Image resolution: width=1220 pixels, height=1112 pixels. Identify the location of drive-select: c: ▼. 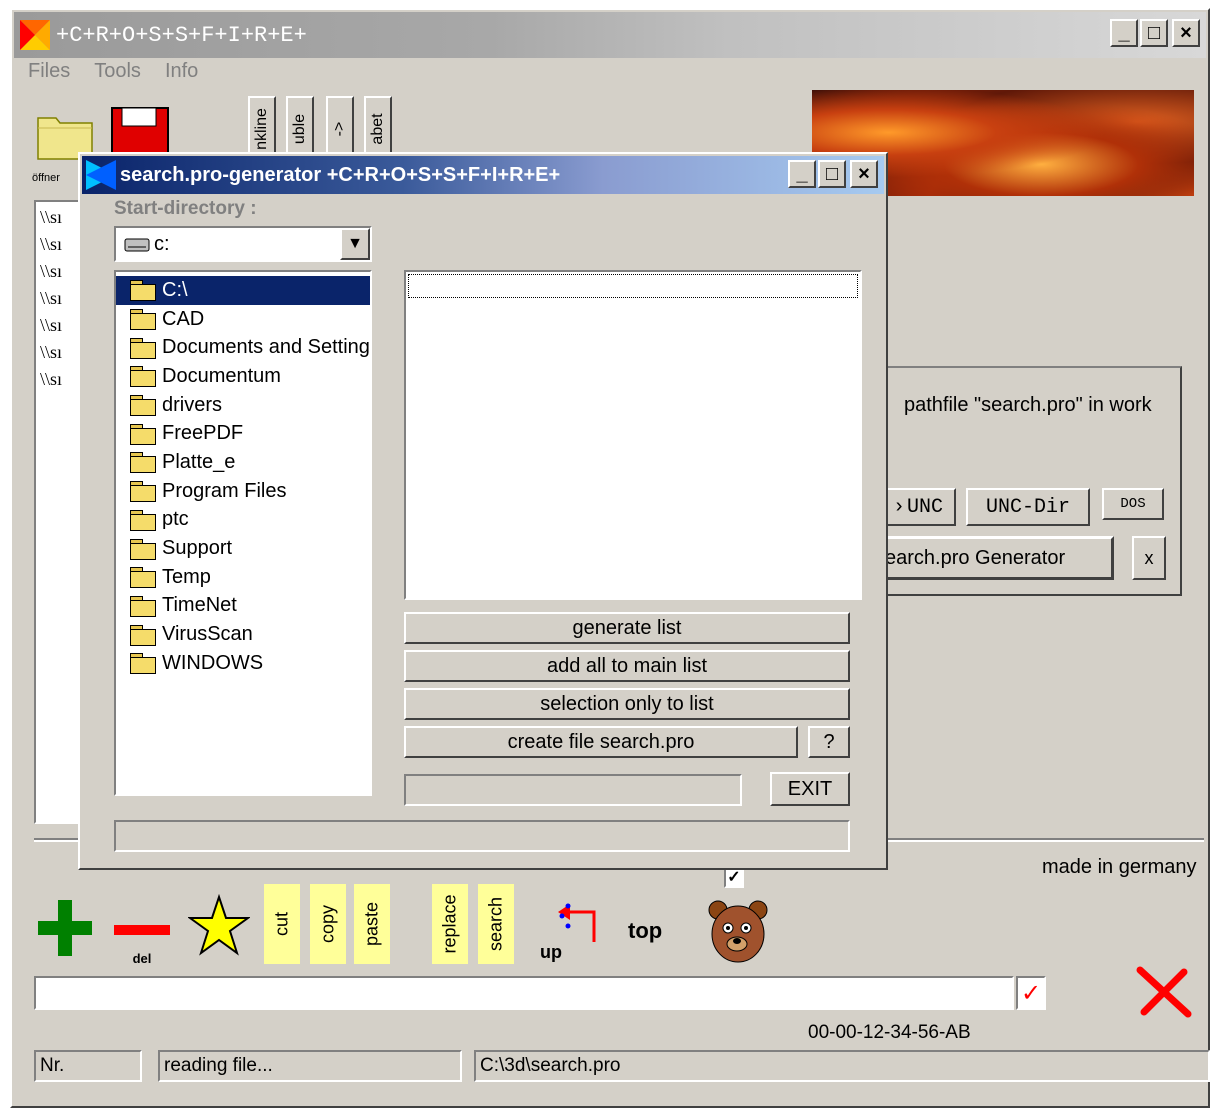
(243, 244).